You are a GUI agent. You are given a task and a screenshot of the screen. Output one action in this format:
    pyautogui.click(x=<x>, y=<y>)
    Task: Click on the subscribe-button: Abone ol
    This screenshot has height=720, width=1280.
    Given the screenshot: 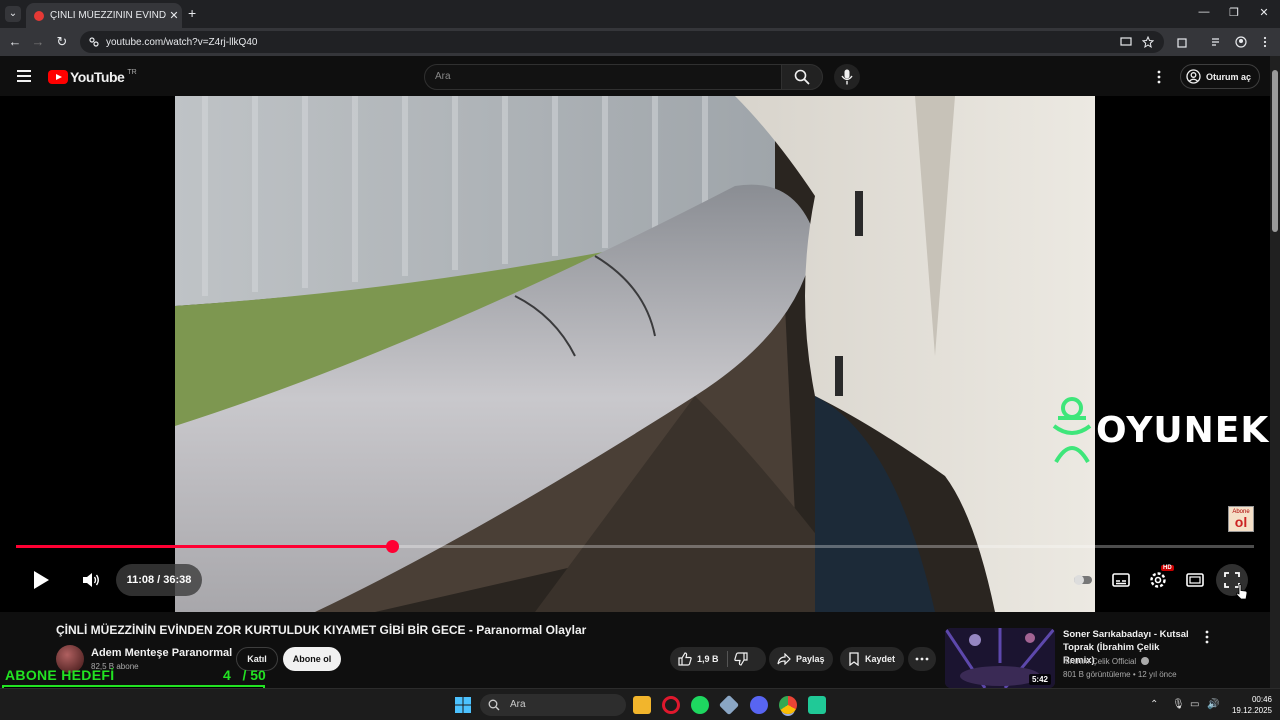 What is the action you would take?
    pyautogui.click(x=312, y=659)
    